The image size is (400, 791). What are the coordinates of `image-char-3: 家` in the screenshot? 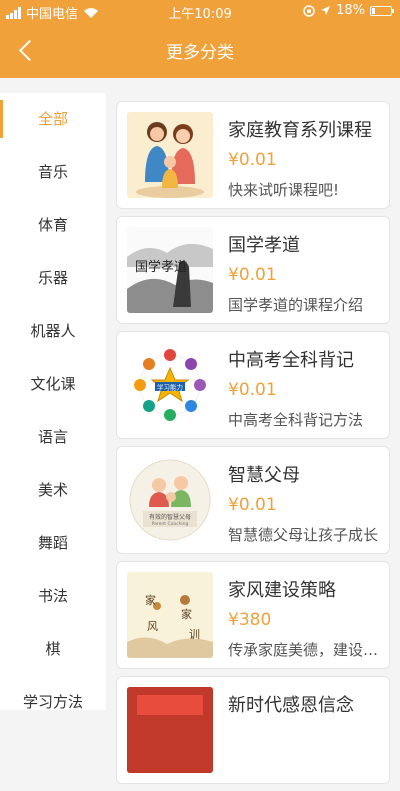 It's located at (186, 614).